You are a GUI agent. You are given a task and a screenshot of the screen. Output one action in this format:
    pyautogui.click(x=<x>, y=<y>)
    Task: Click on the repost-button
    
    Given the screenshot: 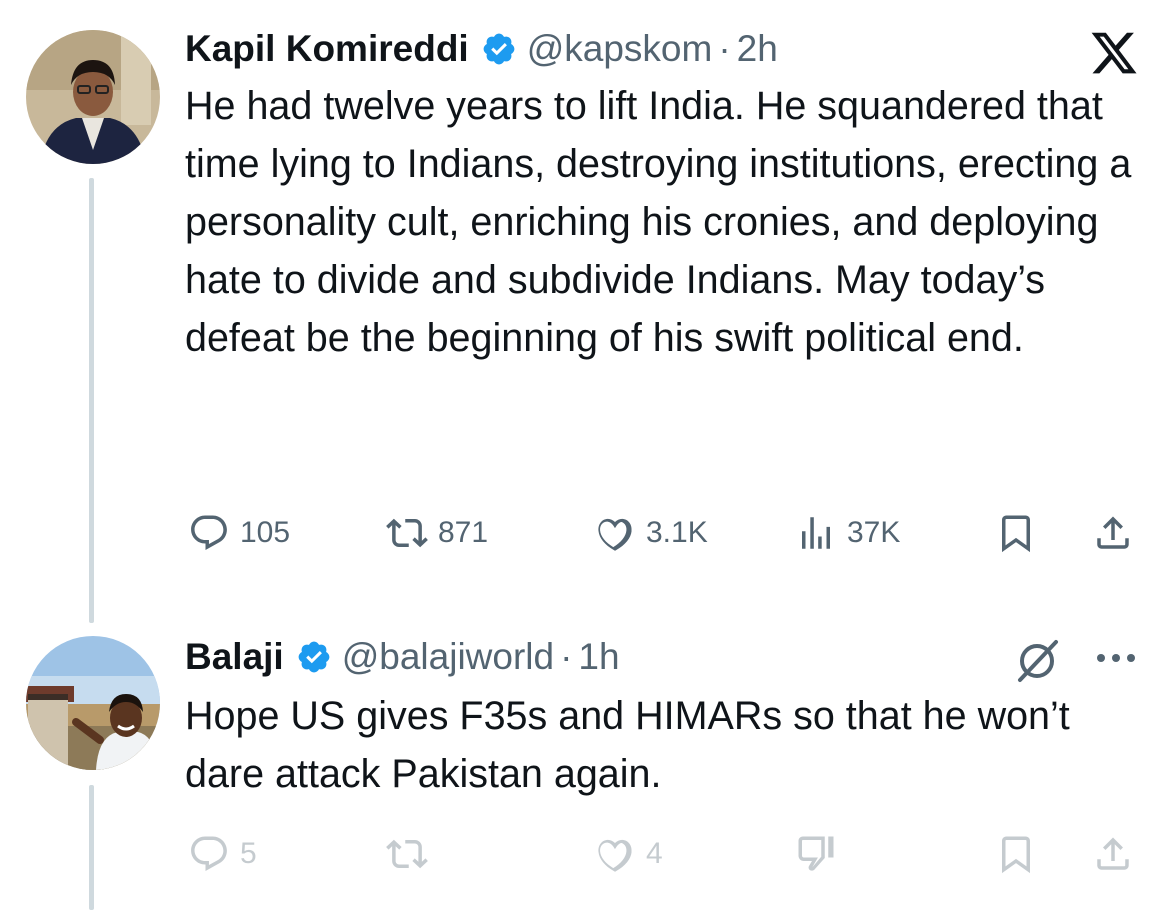 What is the action you would take?
    pyautogui.click(x=407, y=854)
    